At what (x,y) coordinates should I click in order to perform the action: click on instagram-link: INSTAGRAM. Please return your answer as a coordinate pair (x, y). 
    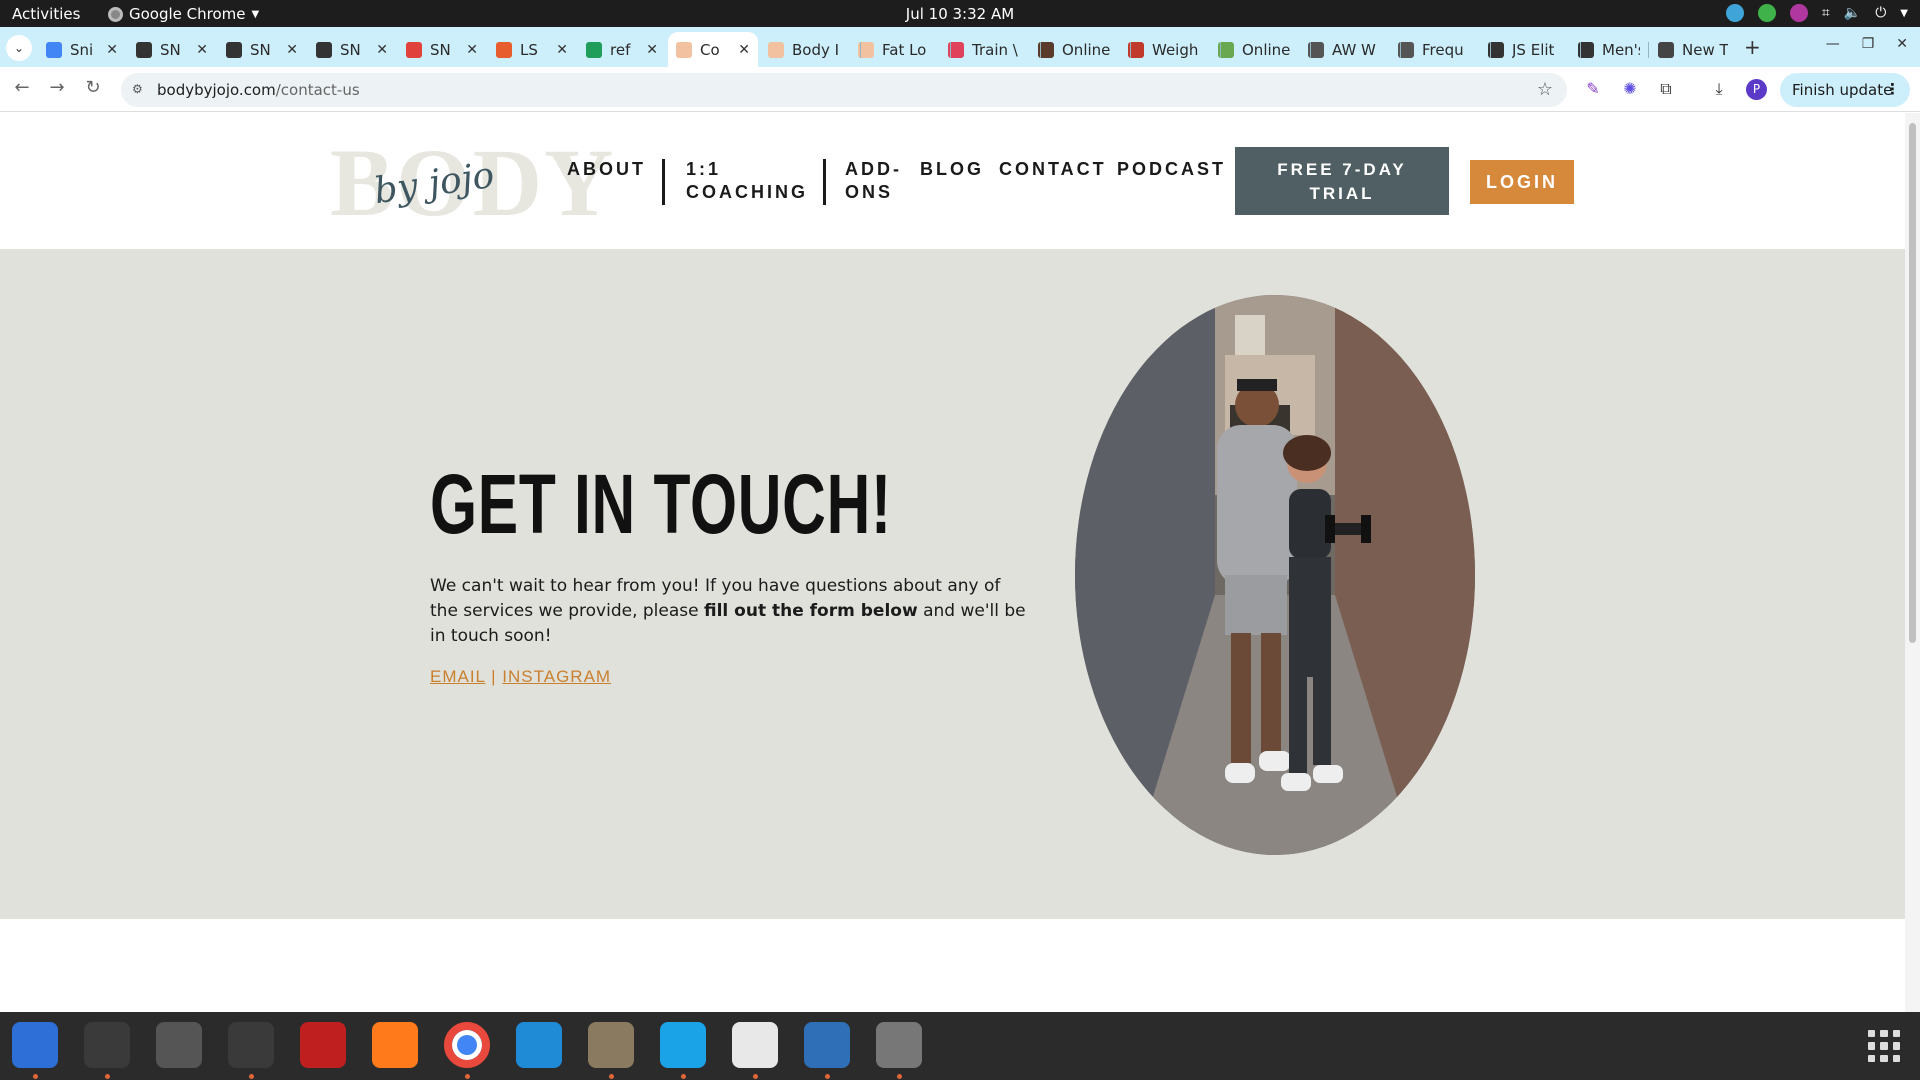
    Looking at the image, I should click on (556, 676).